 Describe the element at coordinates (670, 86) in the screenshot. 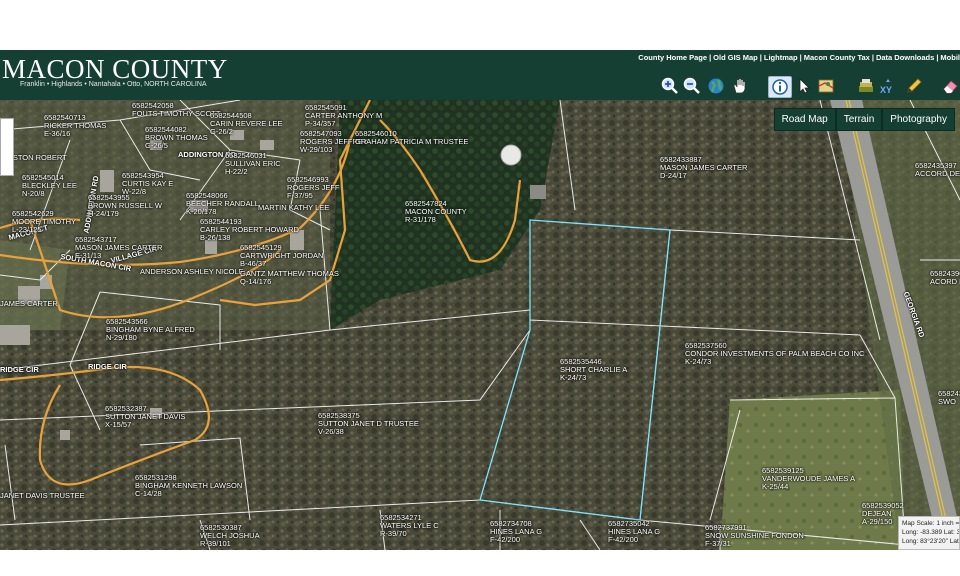

I see `zoom-in-icon` at that location.